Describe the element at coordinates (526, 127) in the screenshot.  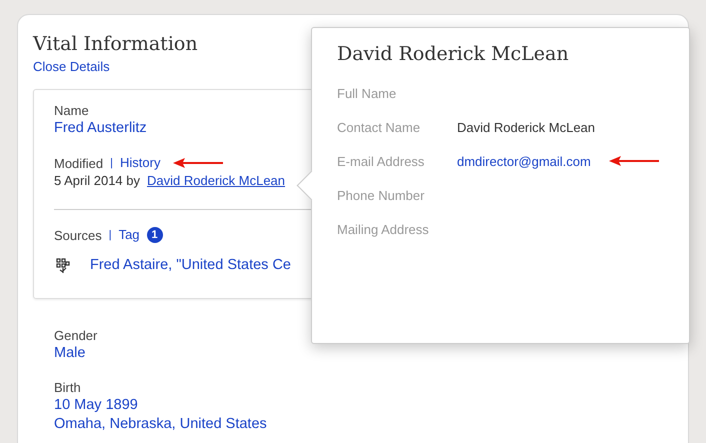
I see `field-value: David Roderick McLean` at that location.